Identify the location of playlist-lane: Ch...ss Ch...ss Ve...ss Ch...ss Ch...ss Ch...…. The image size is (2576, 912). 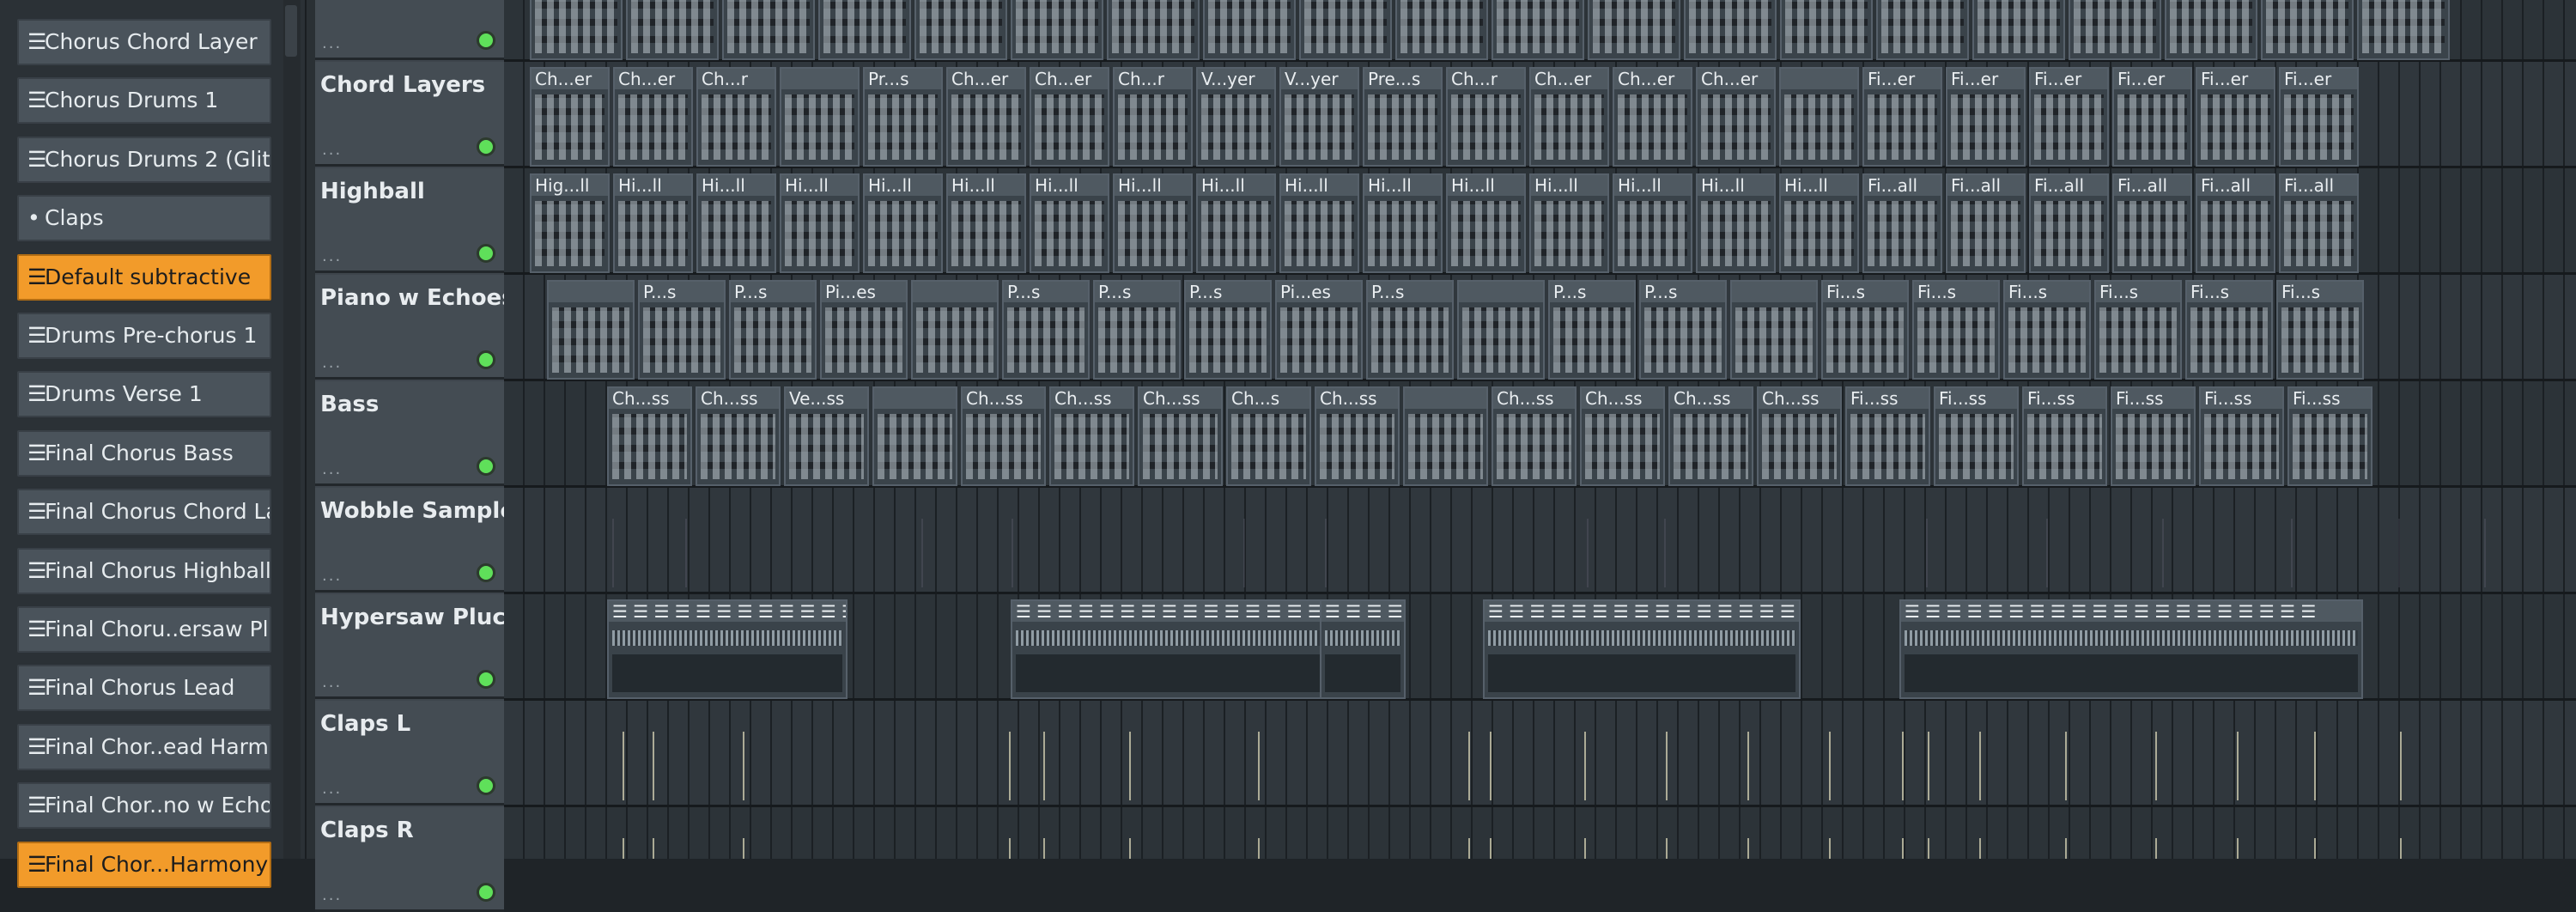
(1540, 434).